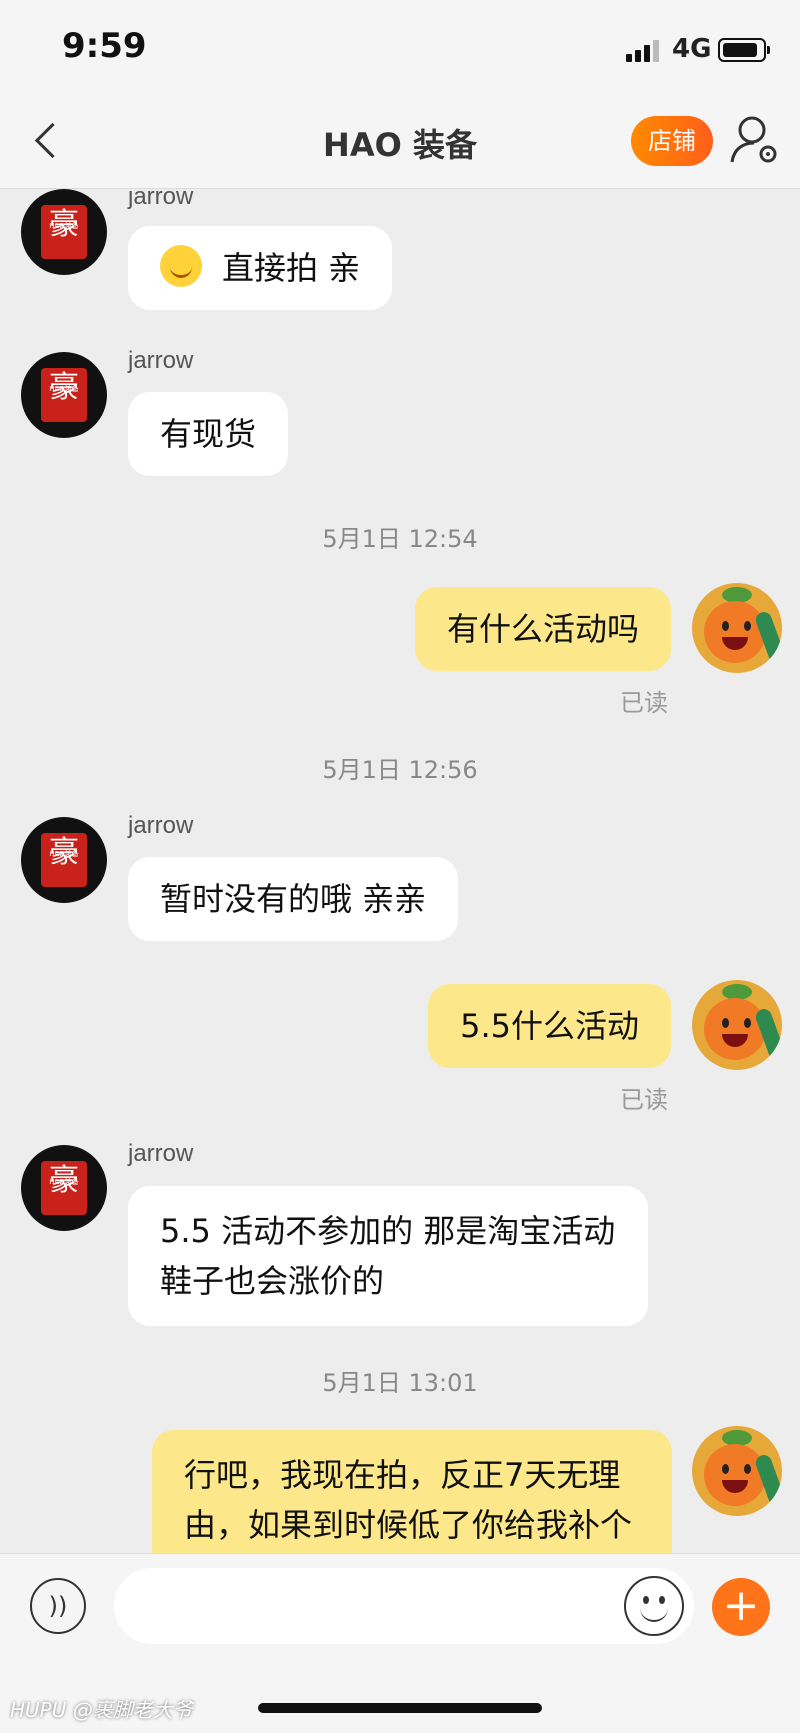 The height and width of the screenshot is (1733, 800). What do you see at coordinates (646, 51) in the screenshot?
I see `signal-icon` at bounding box center [646, 51].